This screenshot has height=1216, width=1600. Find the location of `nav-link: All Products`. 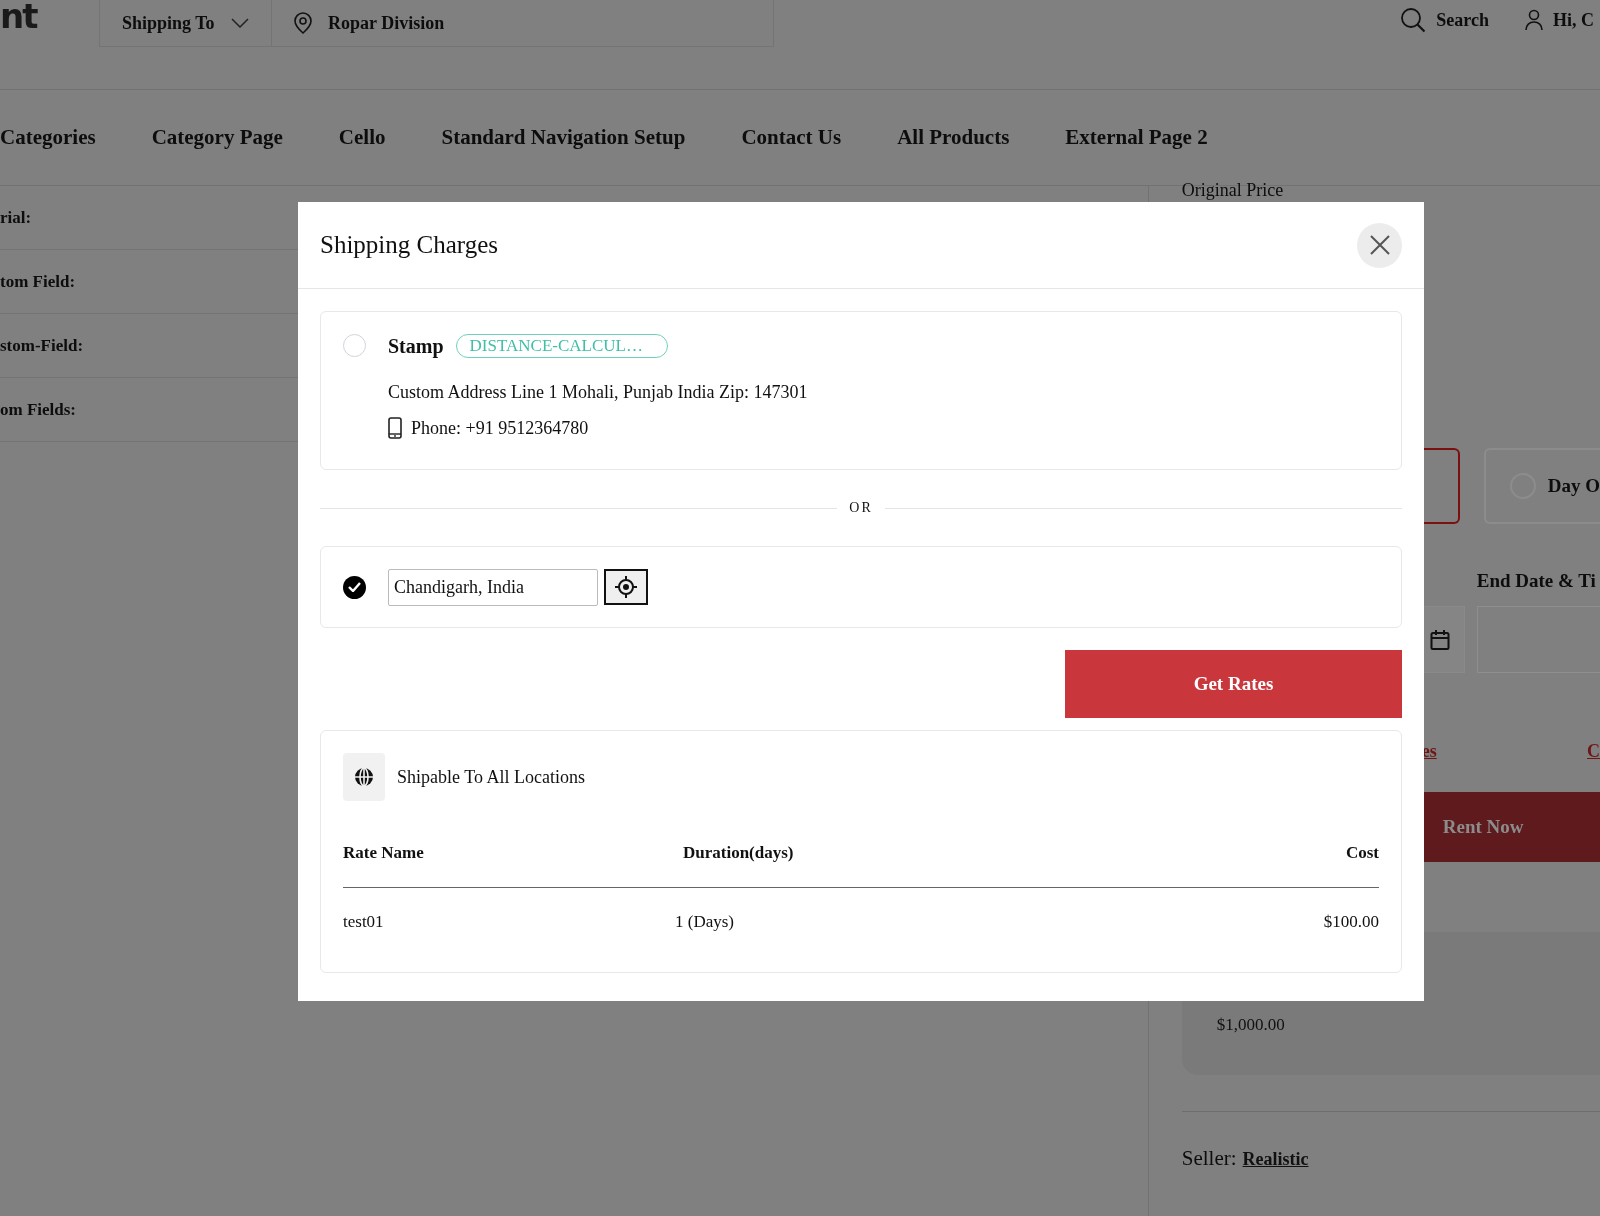

nav-link: All Products is located at coordinates (953, 137).